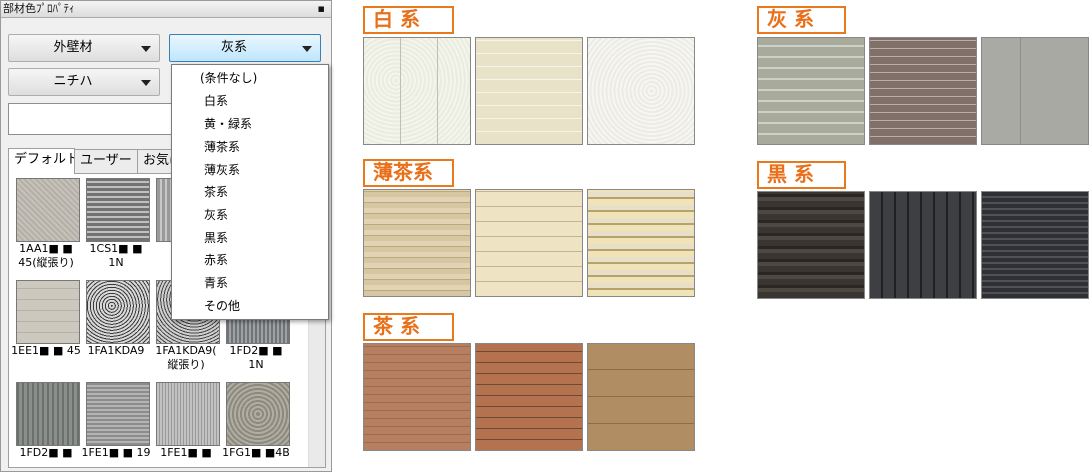 The width and height of the screenshot is (1089, 472). Describe the element at coordinates (801, 20) in the screenshot. I see `legend-title-gray: 灰 系` at that location.